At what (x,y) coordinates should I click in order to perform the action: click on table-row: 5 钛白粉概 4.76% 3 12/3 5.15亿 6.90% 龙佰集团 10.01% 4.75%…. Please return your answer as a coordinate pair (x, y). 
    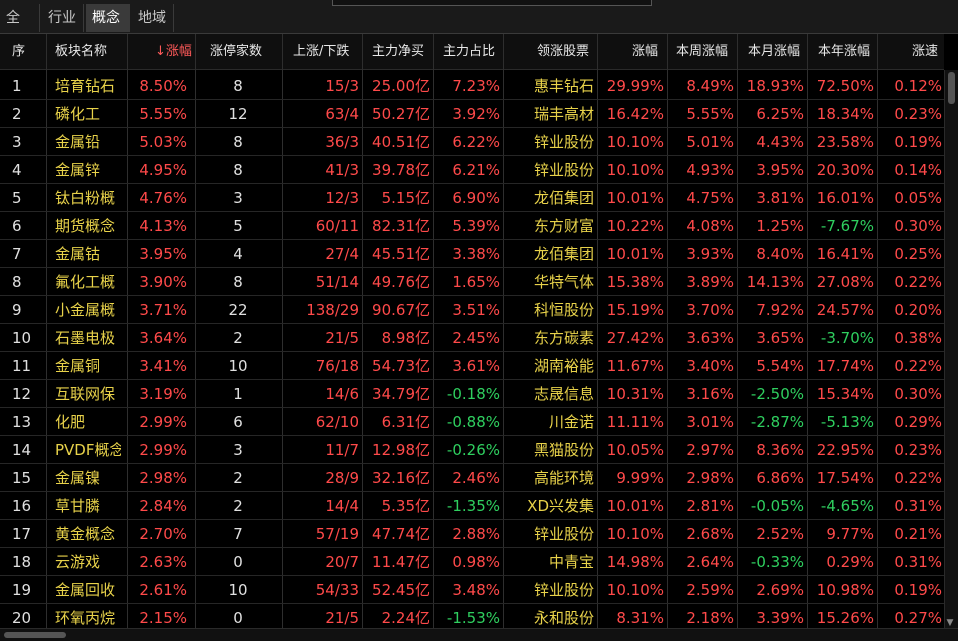
    Looking at the image, I should click on (472, 198).